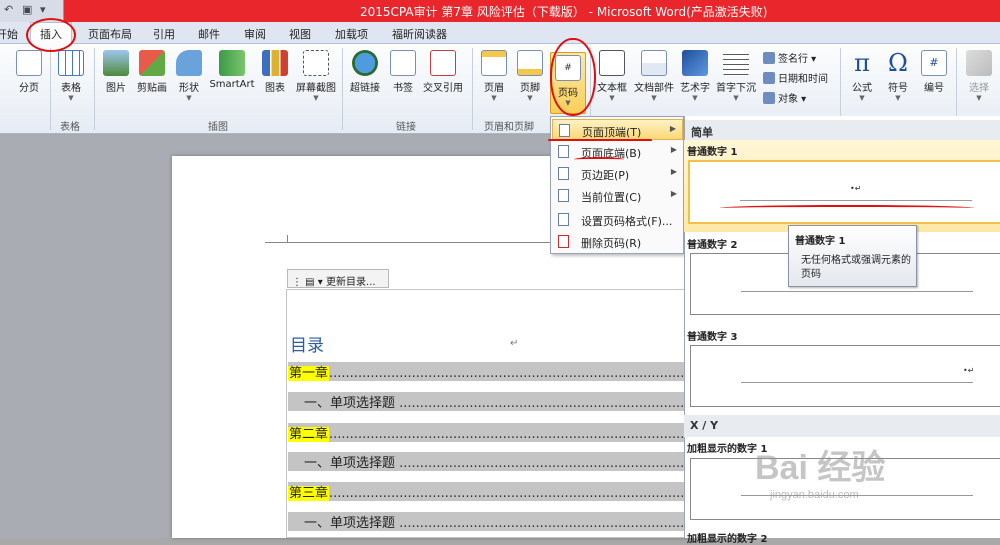 This screenshot has height=545, width=1000. I want to click on annotation-underline-gallery-preview, so click(847, 208).